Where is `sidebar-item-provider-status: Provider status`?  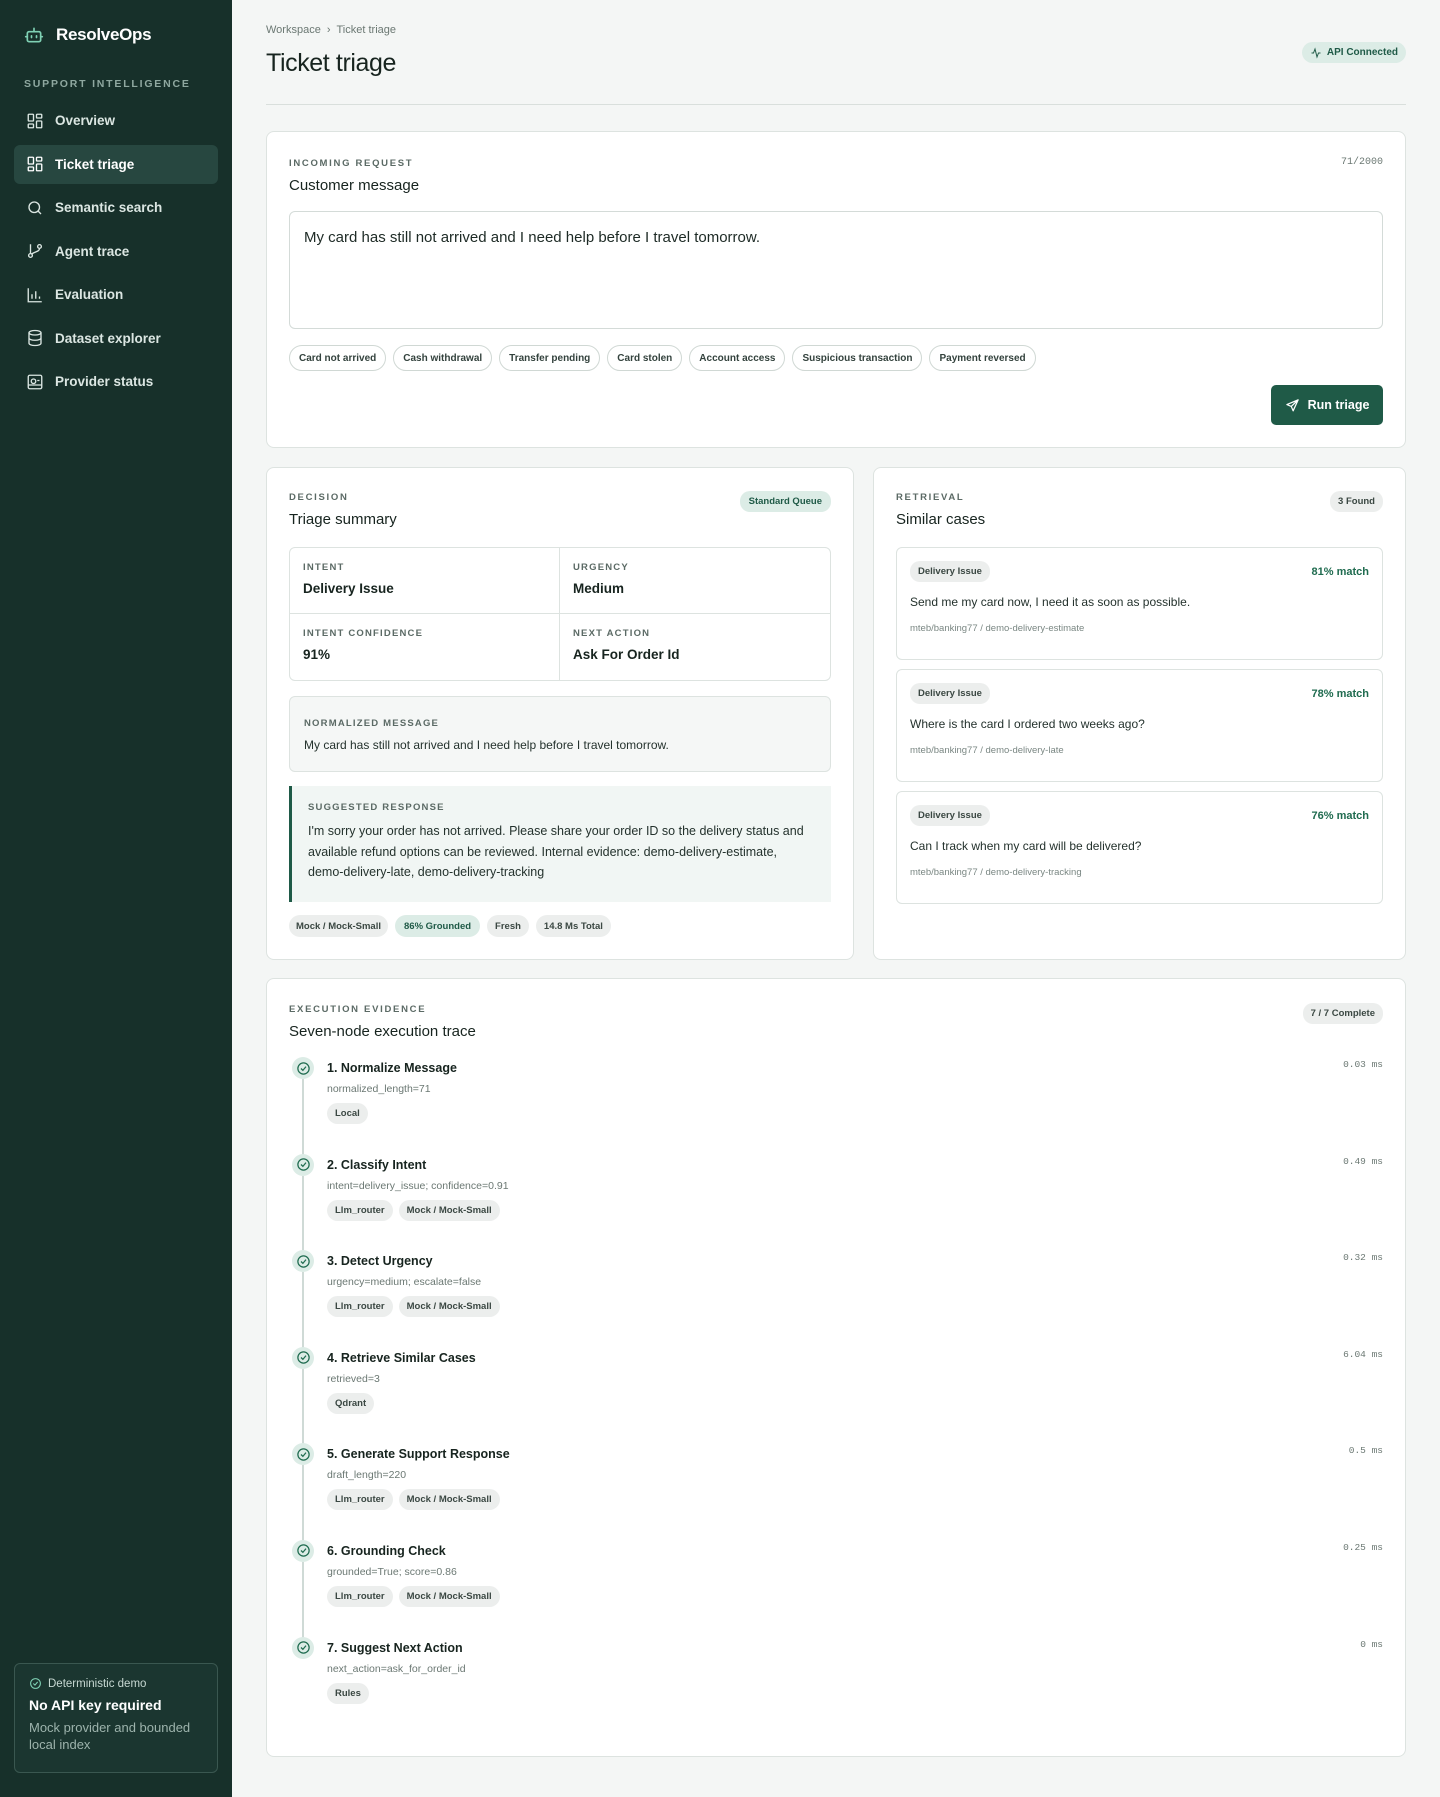
sidebar-item-provider-status: Provider status is located at coordinates (116, 381).